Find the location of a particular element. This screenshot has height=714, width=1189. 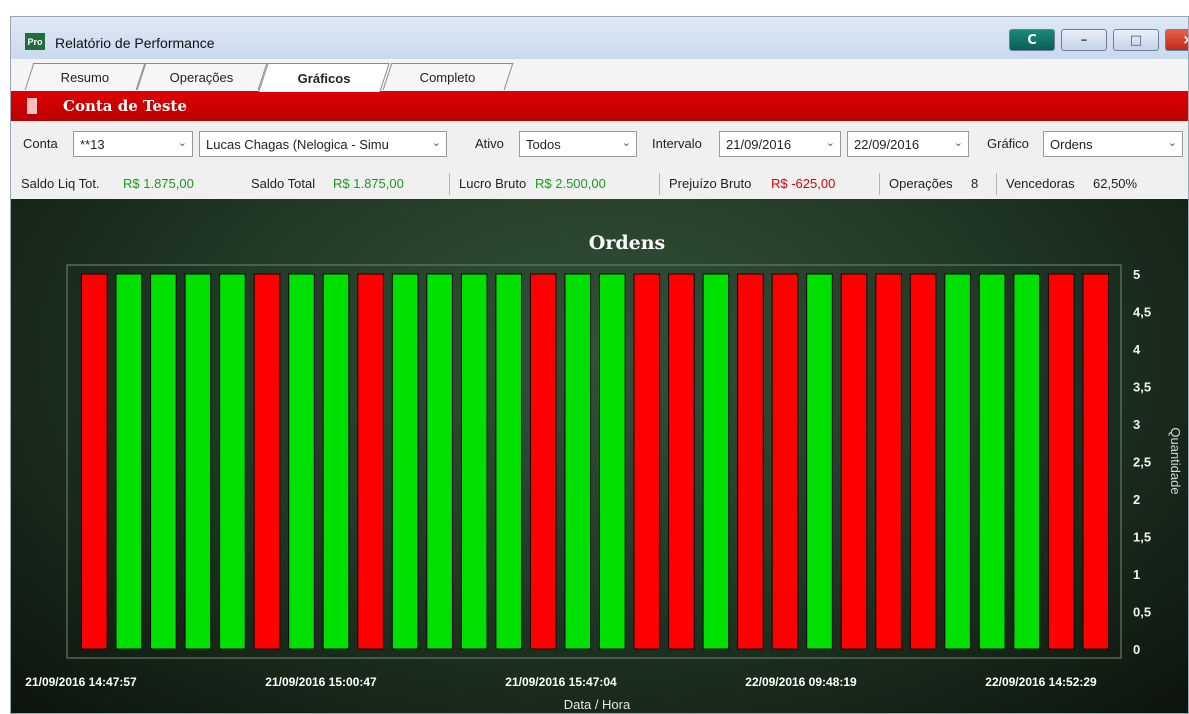

tab-graficos: Gráficos is located at coordinates (324, 77).